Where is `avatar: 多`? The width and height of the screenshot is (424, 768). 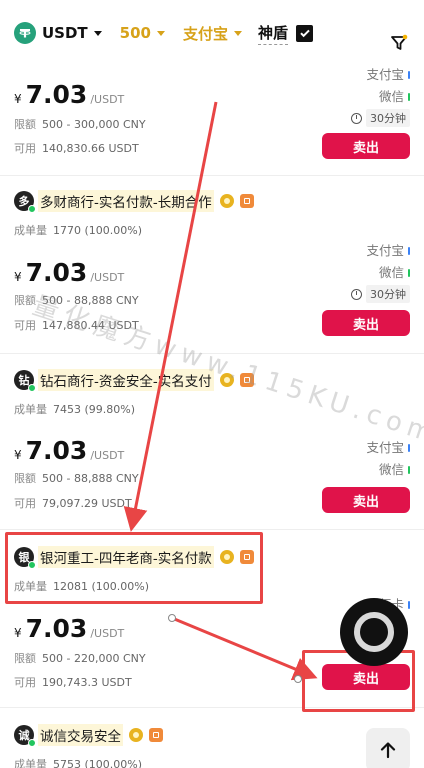 avatar: 多 is located at coordinates (25, 202).